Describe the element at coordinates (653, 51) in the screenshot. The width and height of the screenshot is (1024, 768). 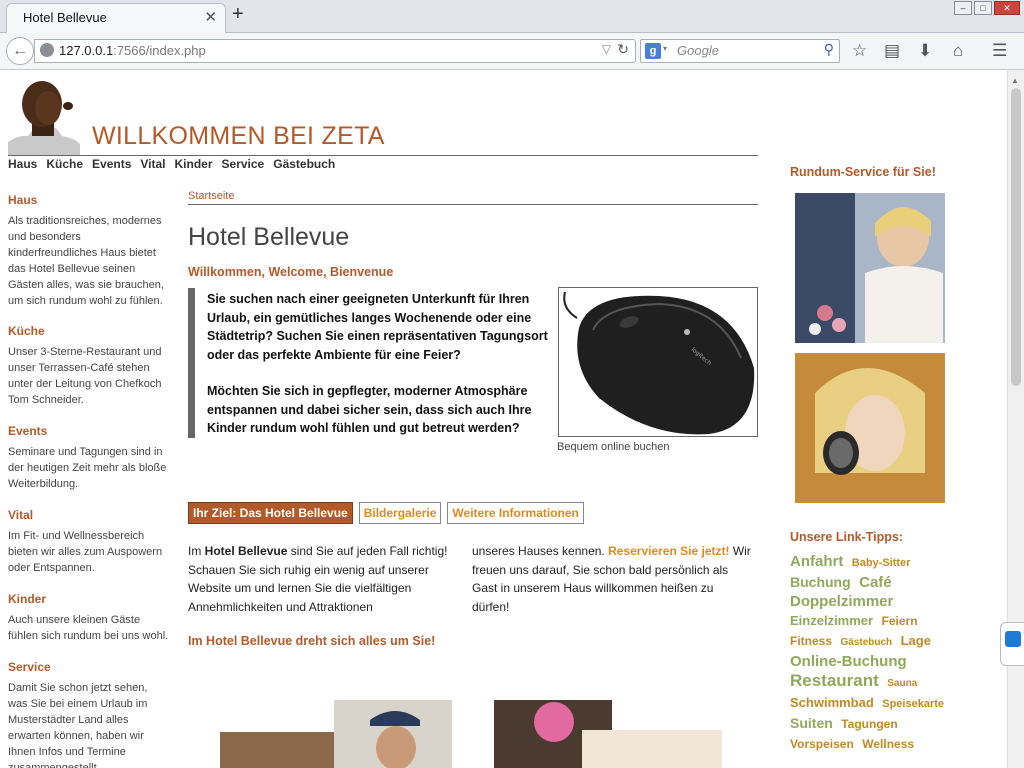
I see `google-icon: g` at that location.